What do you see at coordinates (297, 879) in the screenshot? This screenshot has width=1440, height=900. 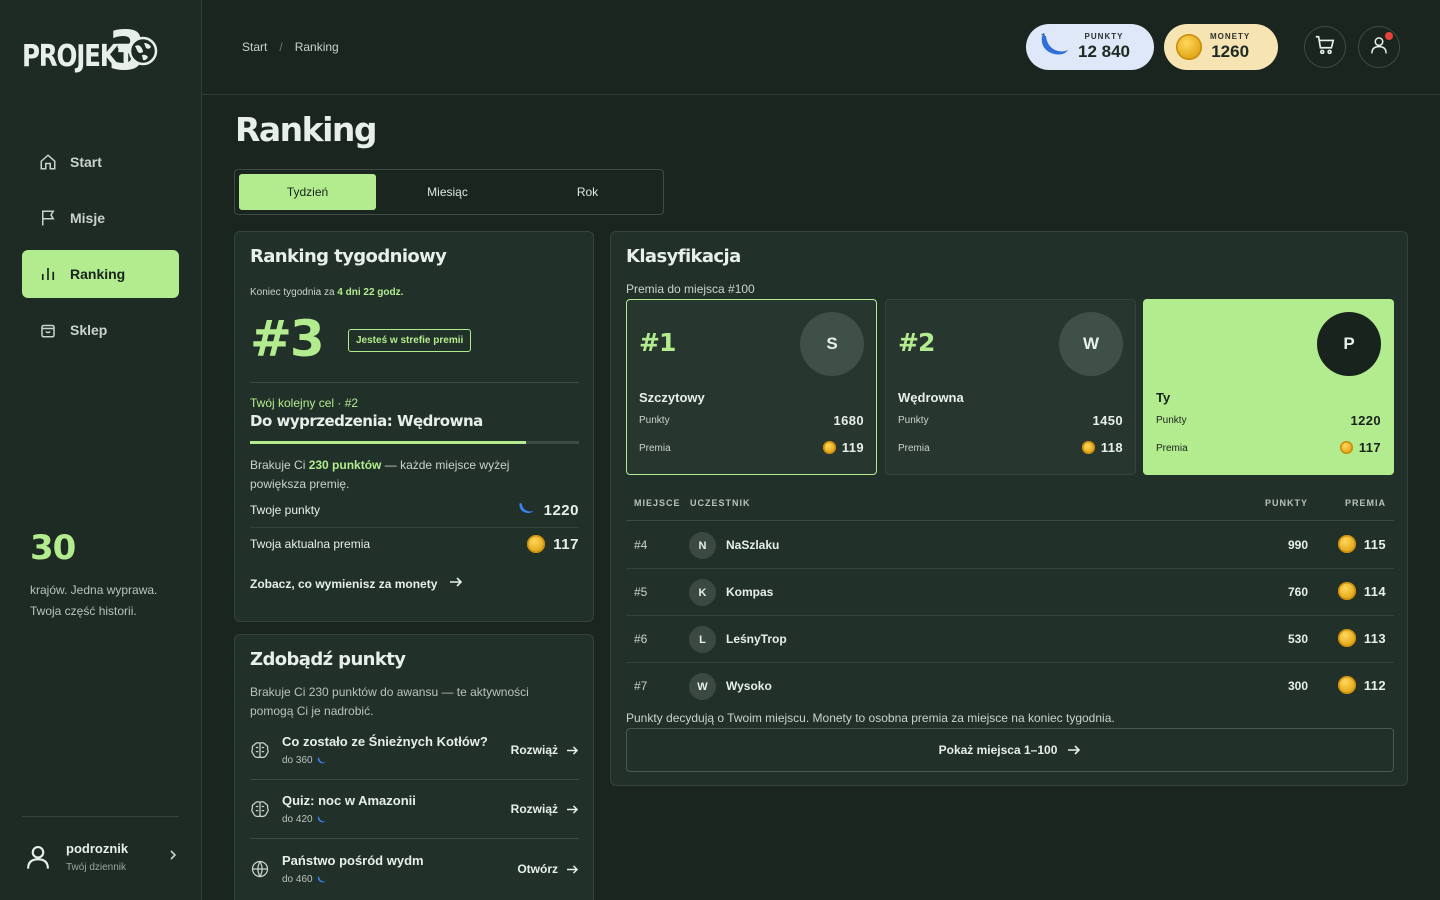 I see `reward-value: do 460` at bounding box center [297, 879].